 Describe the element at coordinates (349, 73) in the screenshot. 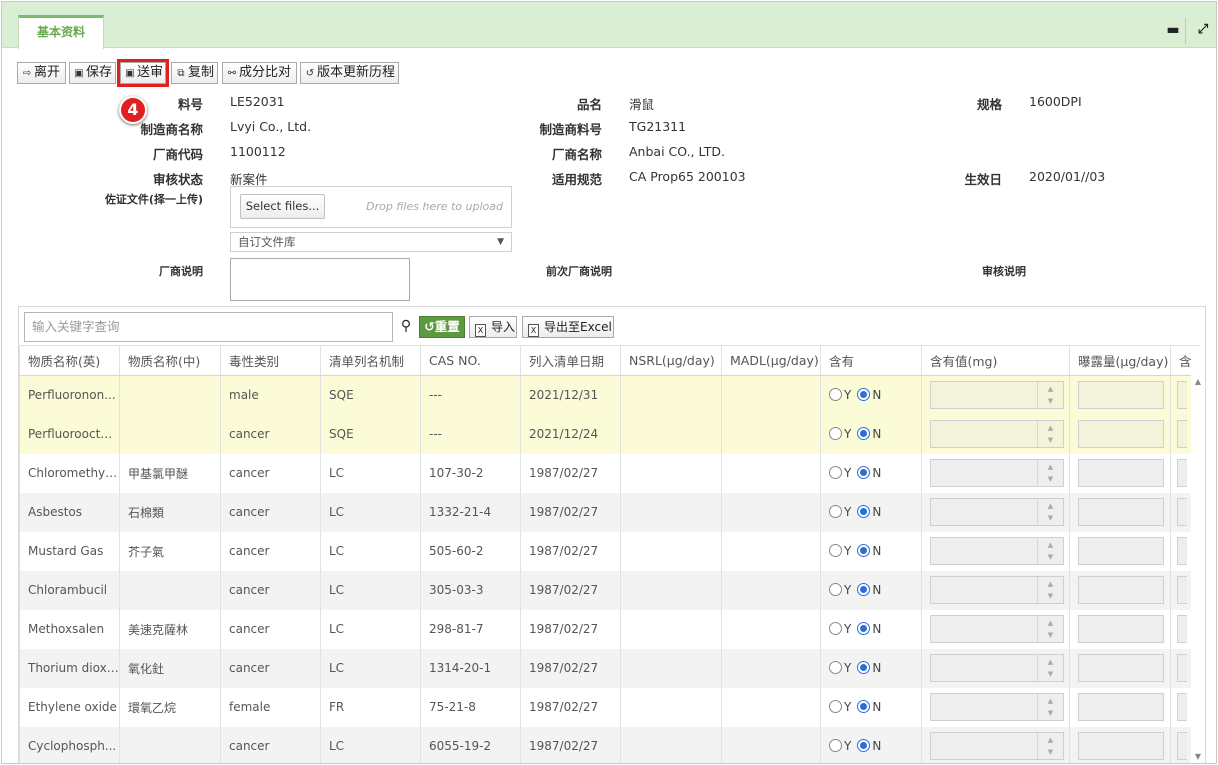

I see `history-button: ↺ 版本更新历程` at that location.